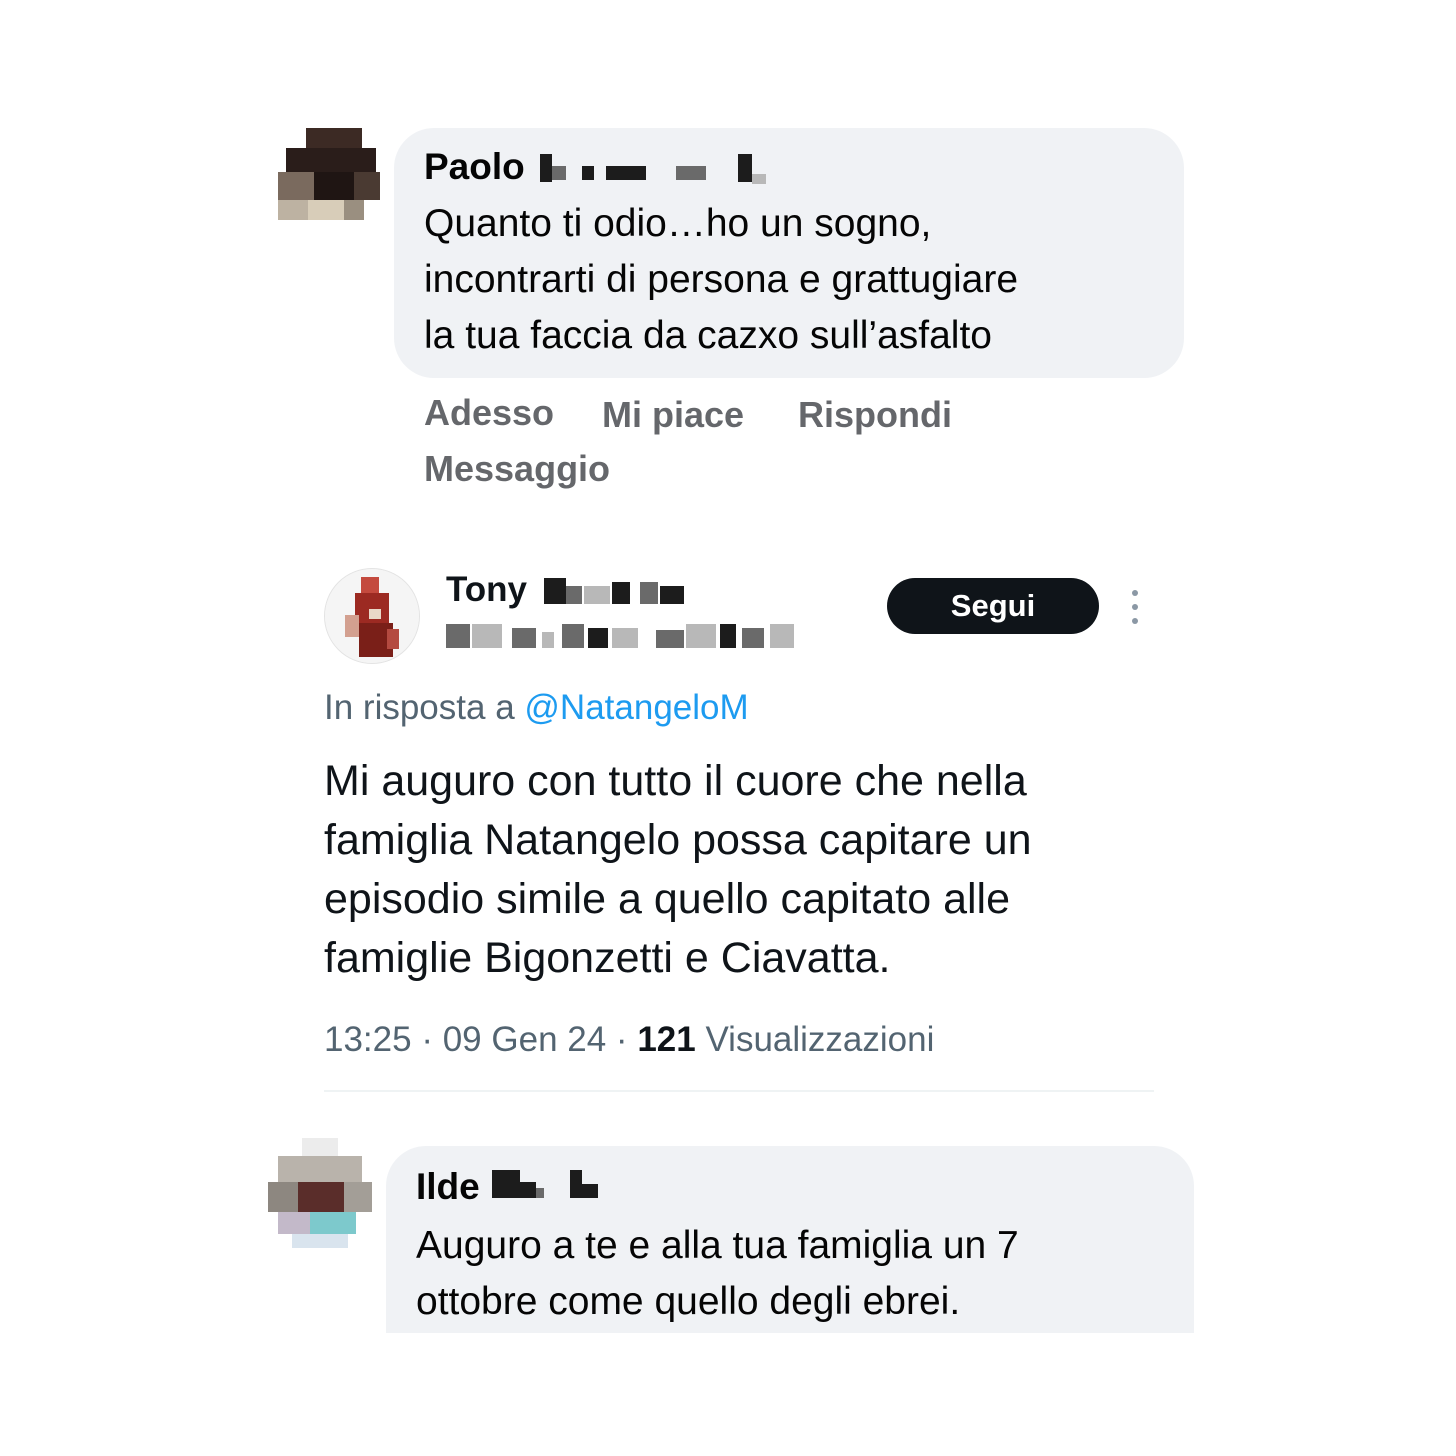 This screenshot has height=1456, width=1456. I want to click on reply-context: In risposta a @NatangeloM, so click(536, 708).